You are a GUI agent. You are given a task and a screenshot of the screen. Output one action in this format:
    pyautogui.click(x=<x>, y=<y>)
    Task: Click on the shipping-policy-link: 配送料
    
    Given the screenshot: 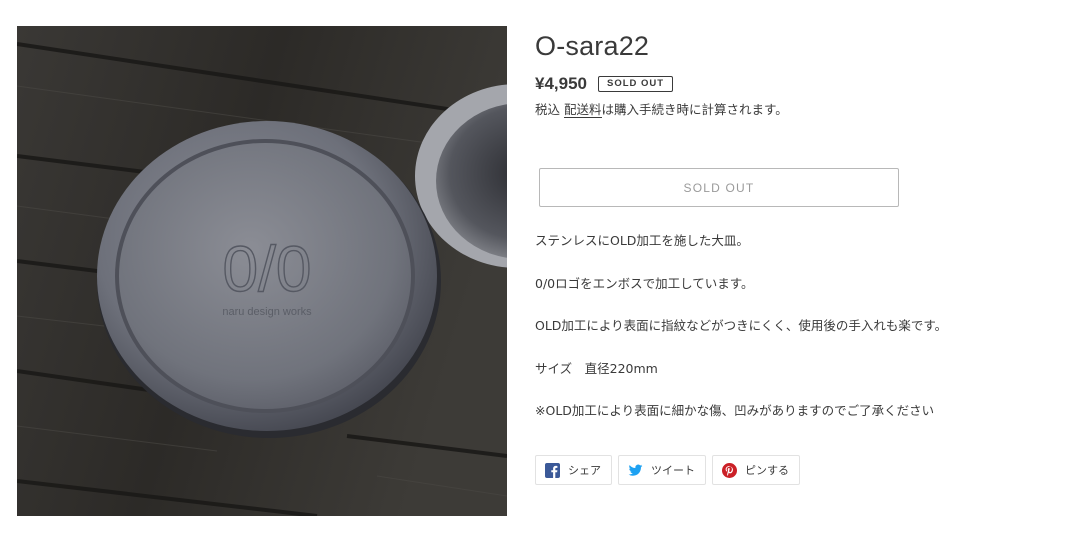 What is the action you would take?
    pyautogui.click(x=583, y=110)
    